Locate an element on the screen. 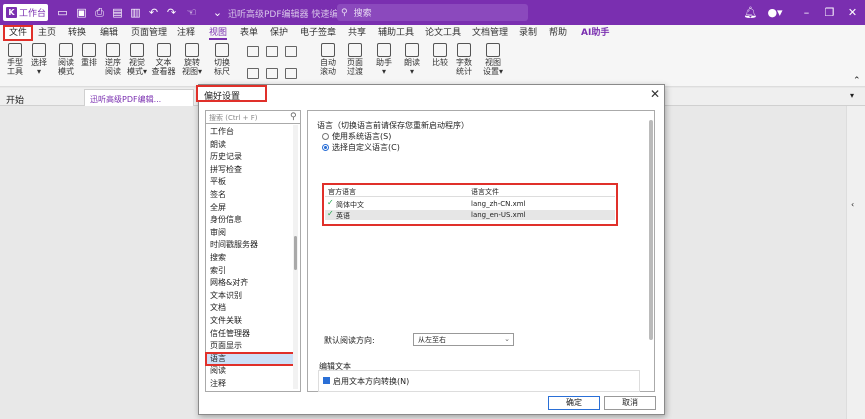 Image resolution: width=865 pixels, height=419 pixels. nav-item: 时间戳服务器 is located at coordinates (251, 245).